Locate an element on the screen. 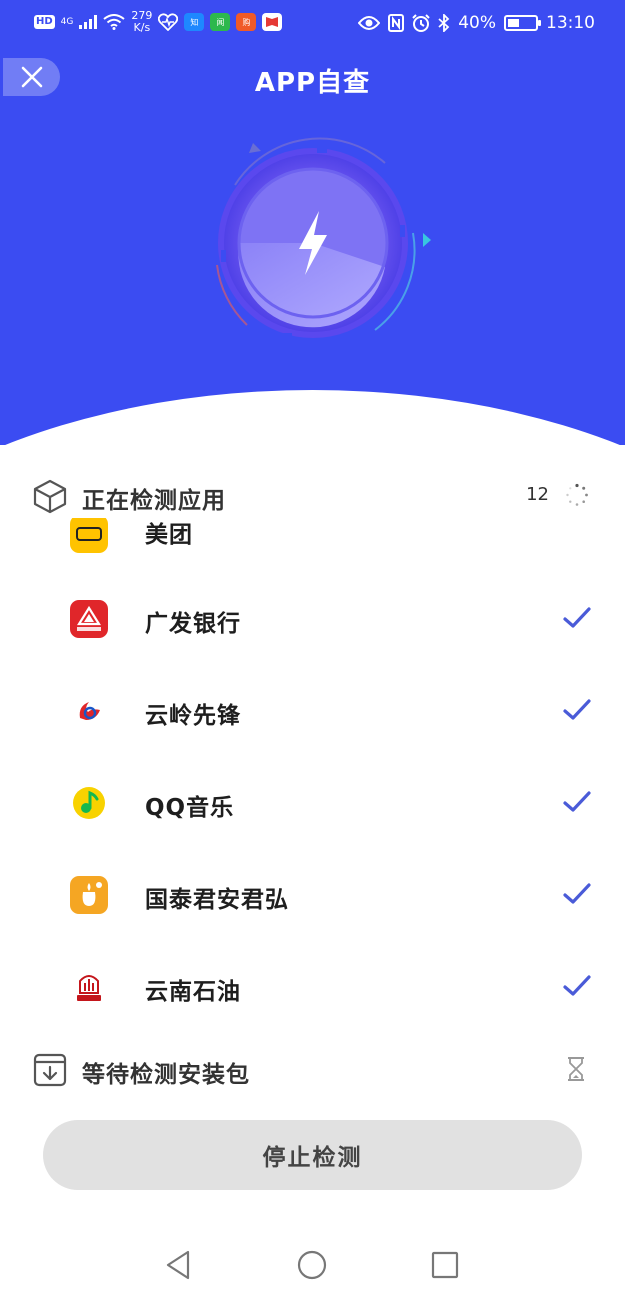  wifi-icon is located at coordinates (114, 22).